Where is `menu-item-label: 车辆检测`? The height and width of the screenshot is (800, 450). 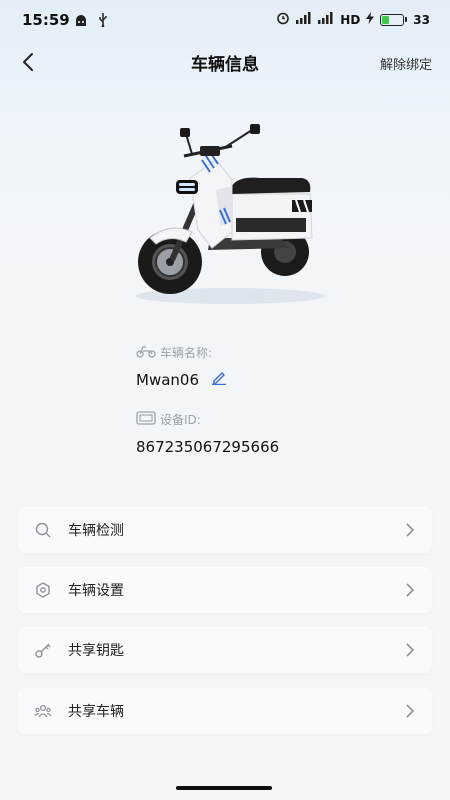 menu-item-label: 车辆检测 is located at coordinates (96, 531).